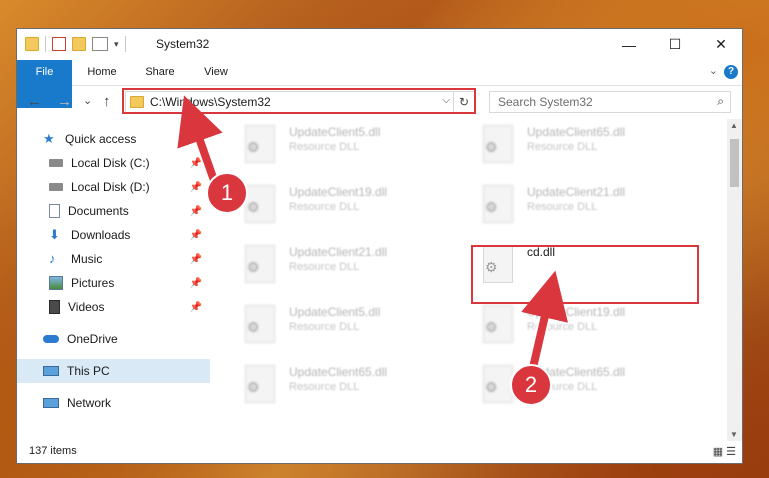 The height and width of the screenshot is (478, 769). I want to click on callout-badge-1: 1, so click(227, 193).